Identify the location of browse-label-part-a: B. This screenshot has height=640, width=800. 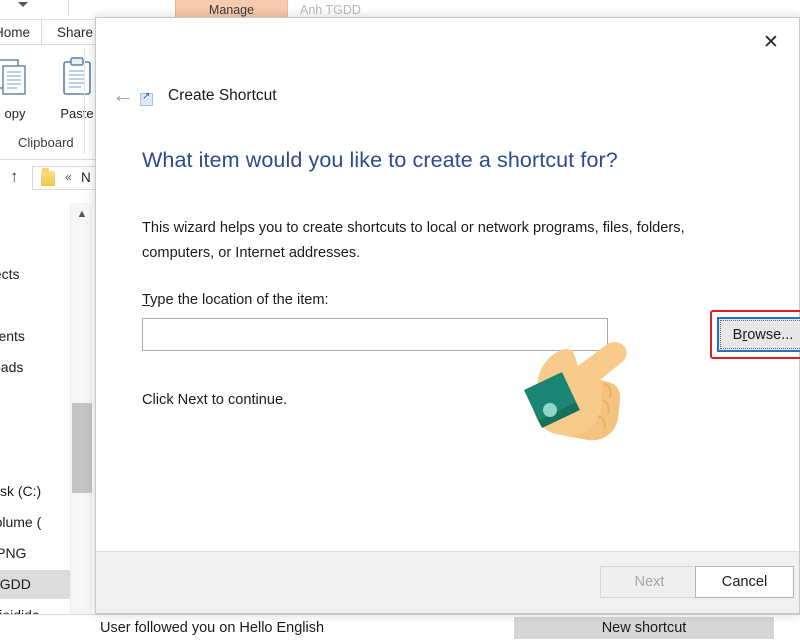
(737, 334).